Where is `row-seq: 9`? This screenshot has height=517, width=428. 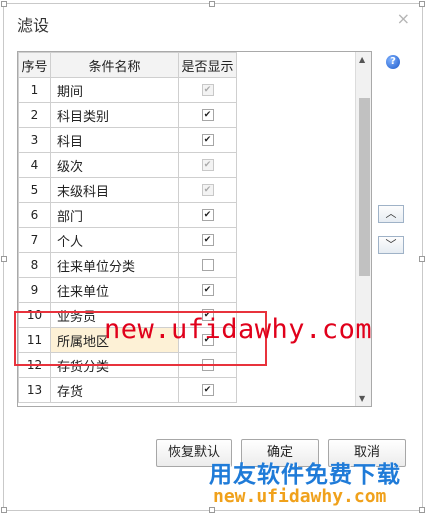
row-seq: 9 is located at coordinates (34, 290).